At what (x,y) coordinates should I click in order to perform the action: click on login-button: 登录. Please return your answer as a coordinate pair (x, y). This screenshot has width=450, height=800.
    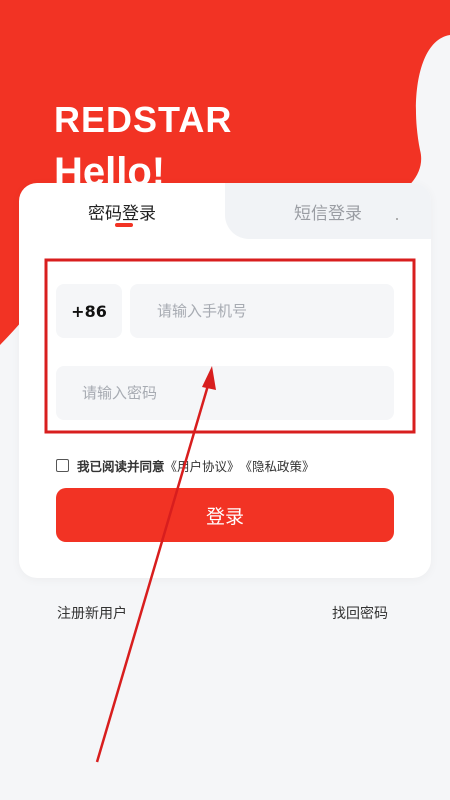
    Looking at the image, I should click on (225, 515).